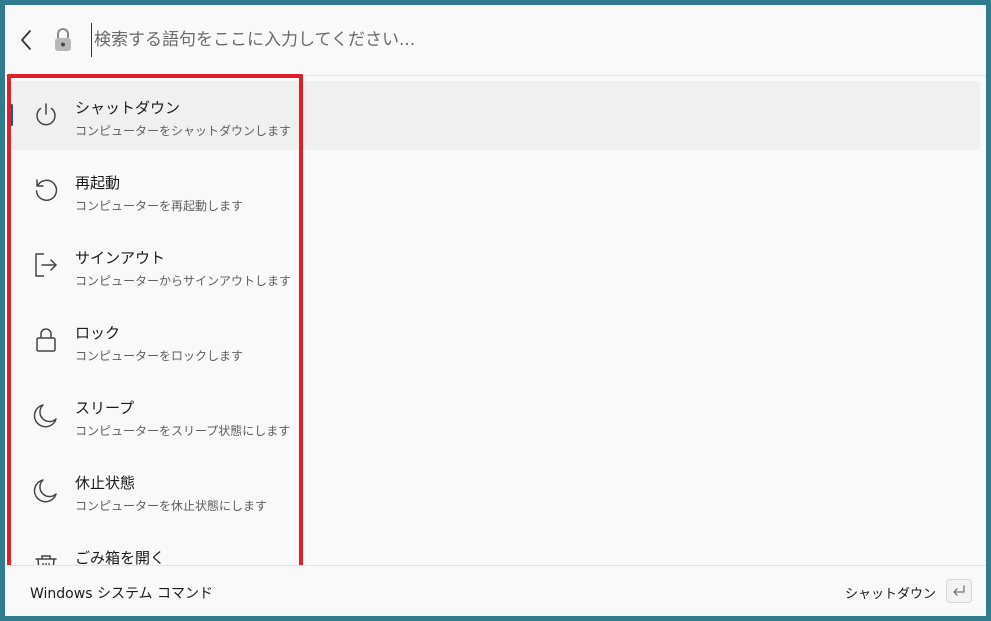 This screenshot has height=621, width=991. What do you see at coordinates (152, 548) in the screenshot?
I see `result-item-empty-recycle-bin: ごみ箱を開く` at bounding box center [152, 548].